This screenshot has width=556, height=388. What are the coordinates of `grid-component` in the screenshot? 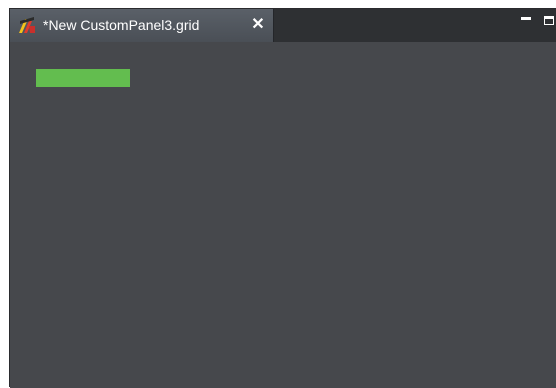 It's located at (83, 78).